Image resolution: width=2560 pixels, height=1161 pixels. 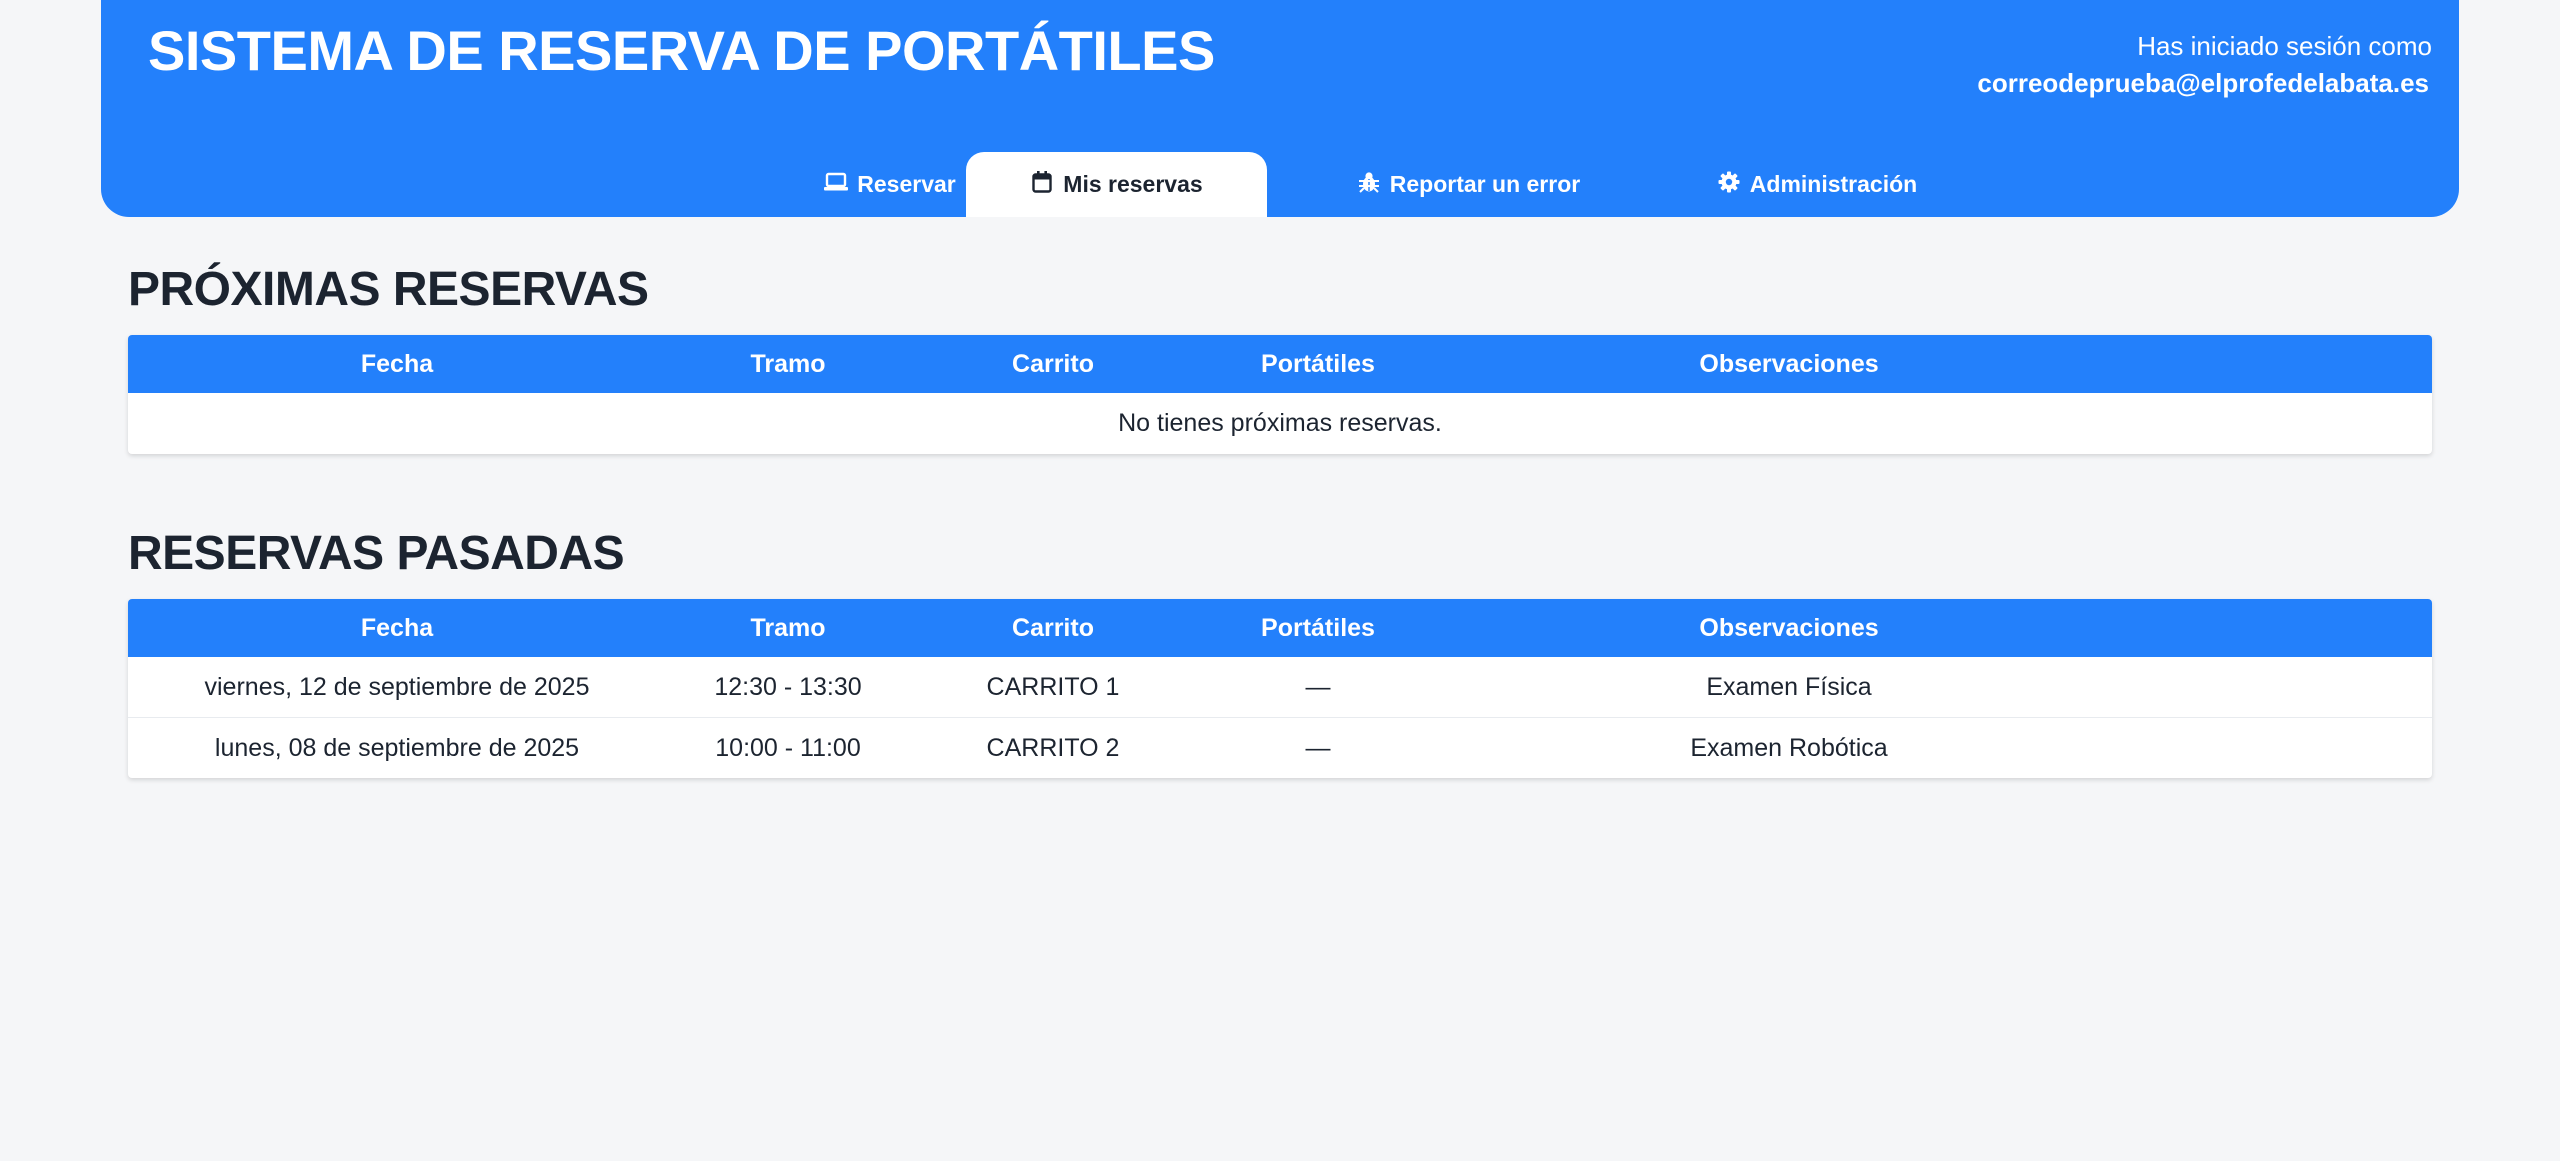 What do you see at coordinates (1729, 182) in the screenshot?
I see `gear-icon` at bounding box center [1729, 182].